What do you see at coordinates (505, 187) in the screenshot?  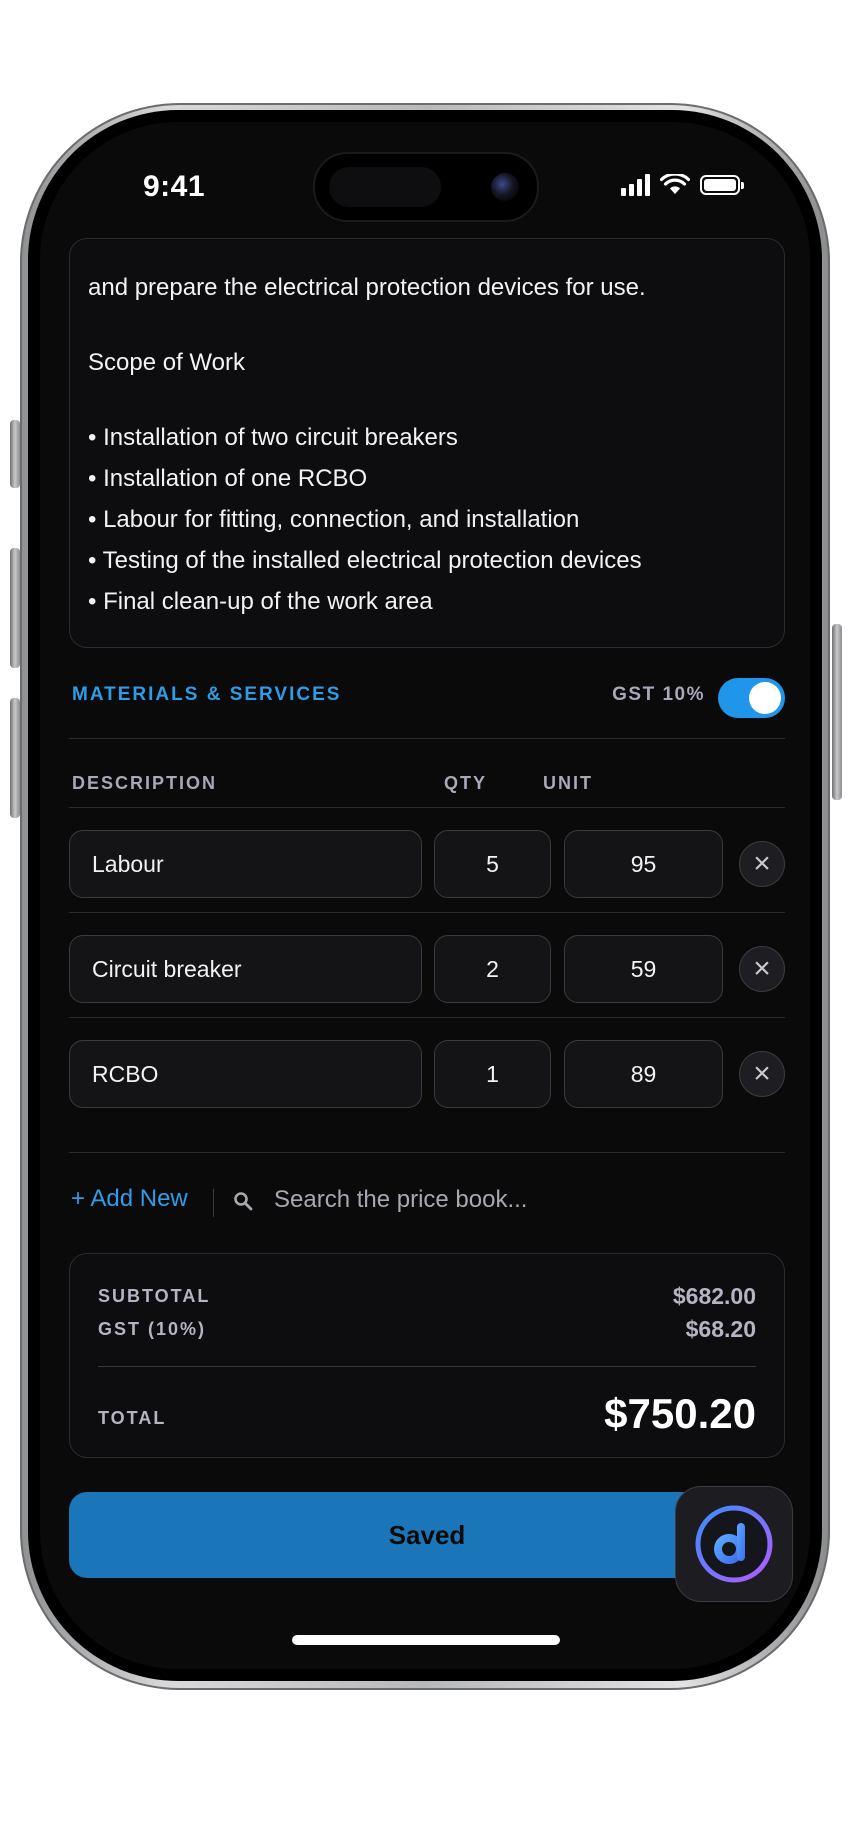 I see `front-camera` at bounding box center [505, 187].